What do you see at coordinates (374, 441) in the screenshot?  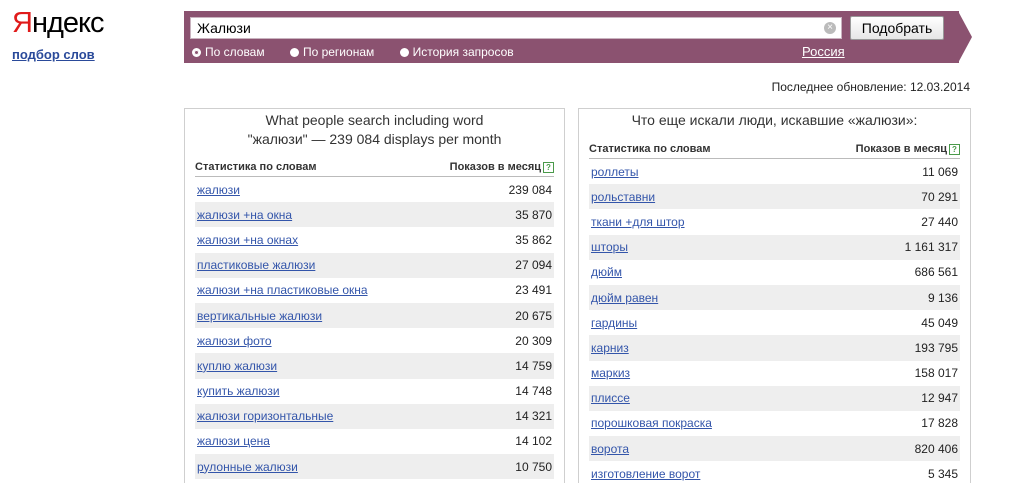 I see `table-row: жалюзи цена 14 102` at bounding box center [374, 441].